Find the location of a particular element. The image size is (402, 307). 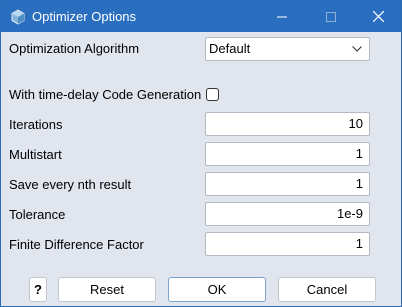

time-delay-checkbox is located at coordinates (212, 94).